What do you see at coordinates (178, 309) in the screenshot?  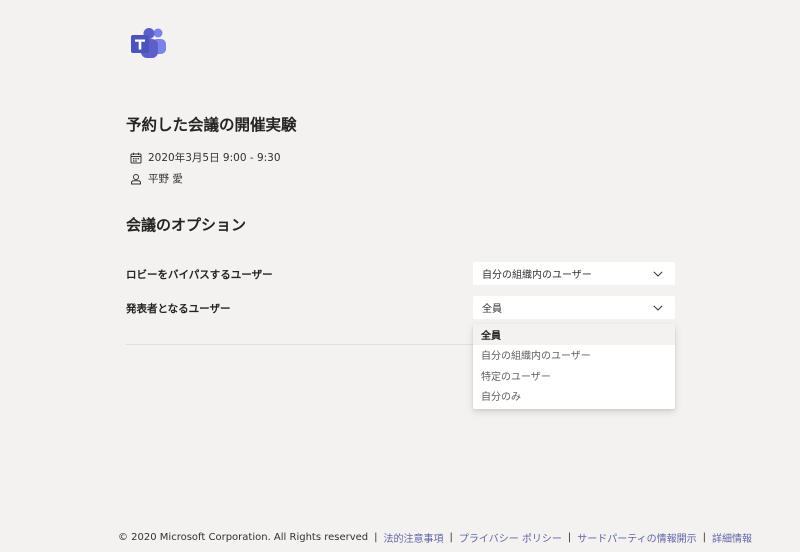 I see `presenters-label: 発表者となるユーザー` at bounding box center [178, 309].